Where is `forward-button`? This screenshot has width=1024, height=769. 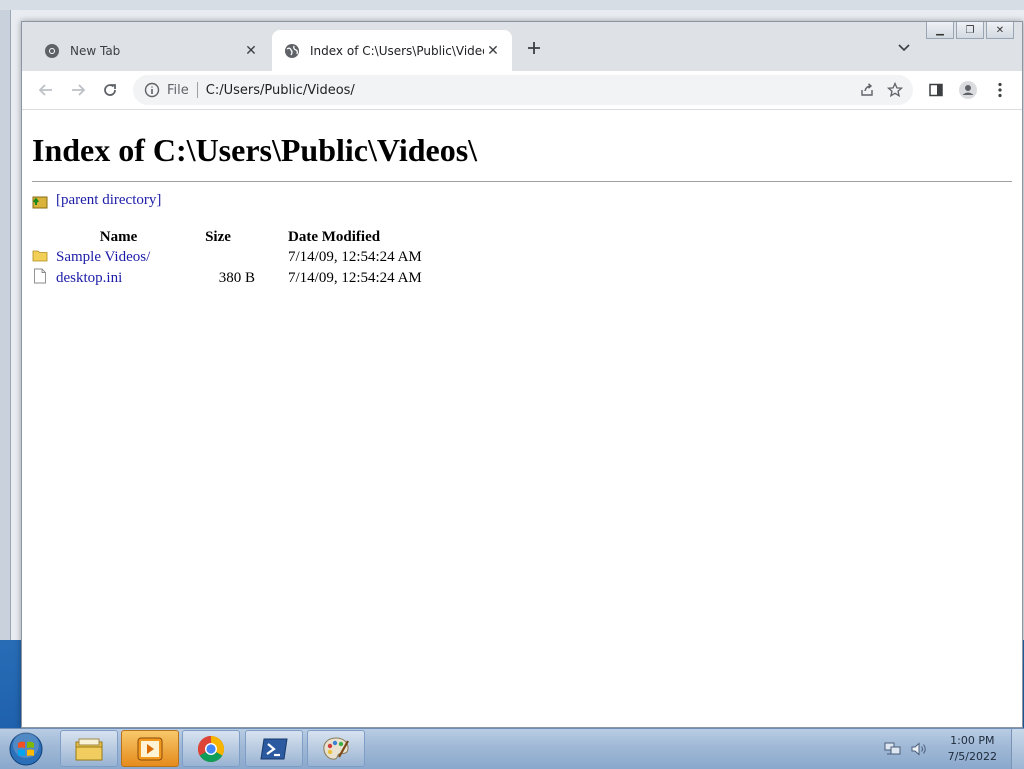
forward-button is located at coordinates (78, 90).